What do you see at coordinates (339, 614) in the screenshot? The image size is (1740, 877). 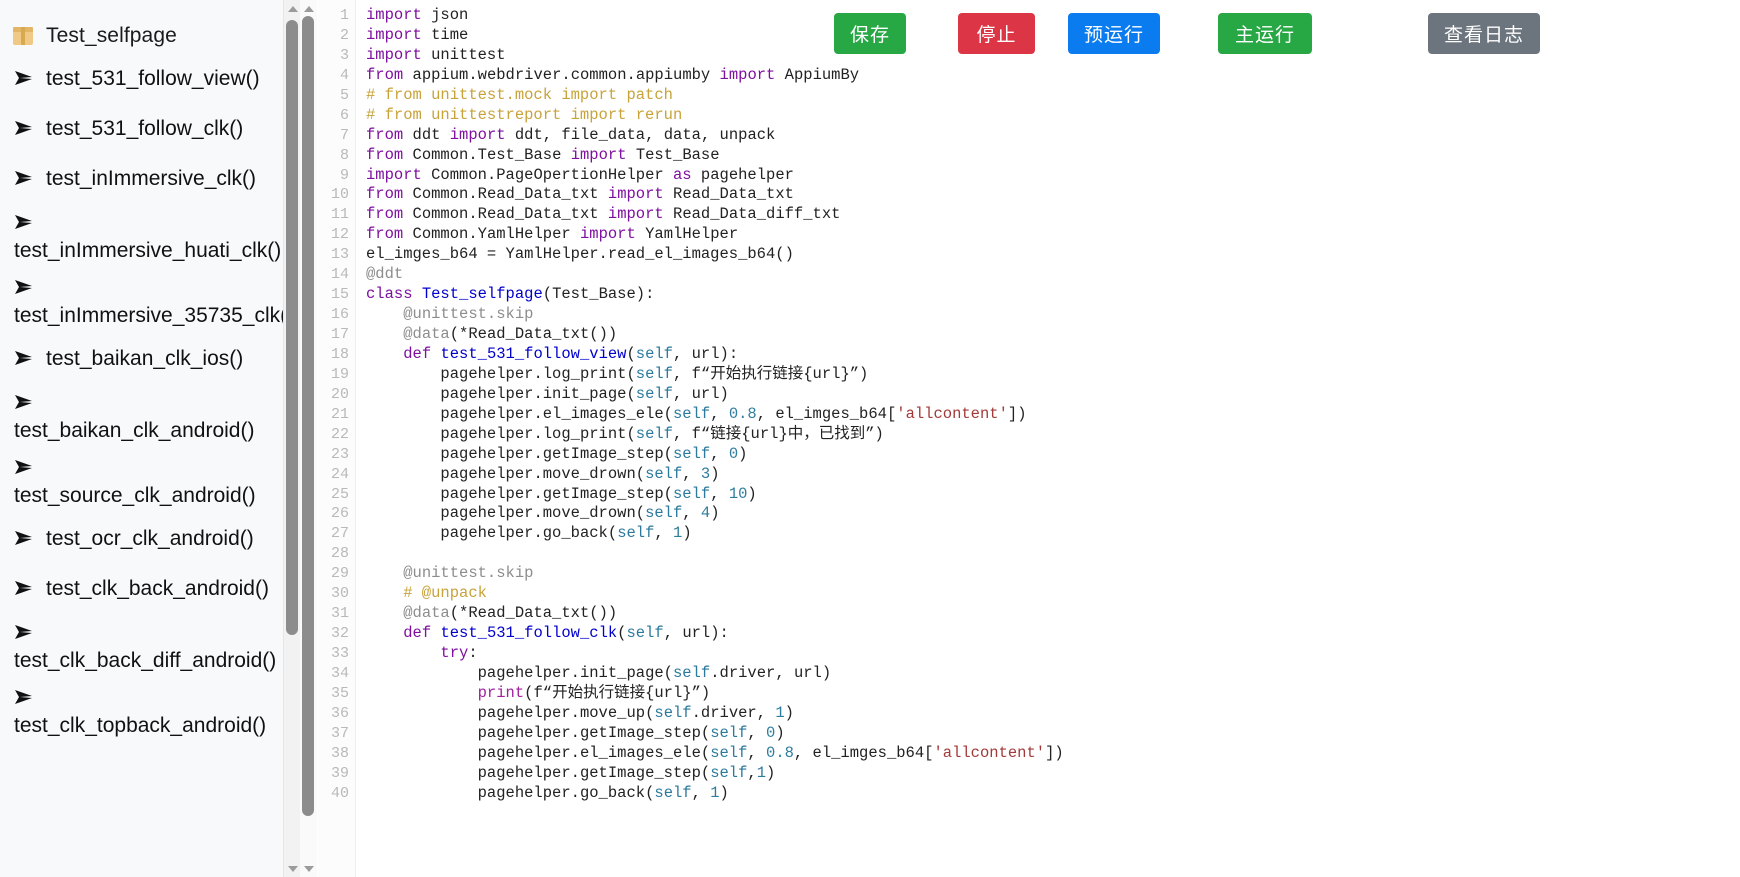 I see `line-number: 31` at bounding box center [339, 614].